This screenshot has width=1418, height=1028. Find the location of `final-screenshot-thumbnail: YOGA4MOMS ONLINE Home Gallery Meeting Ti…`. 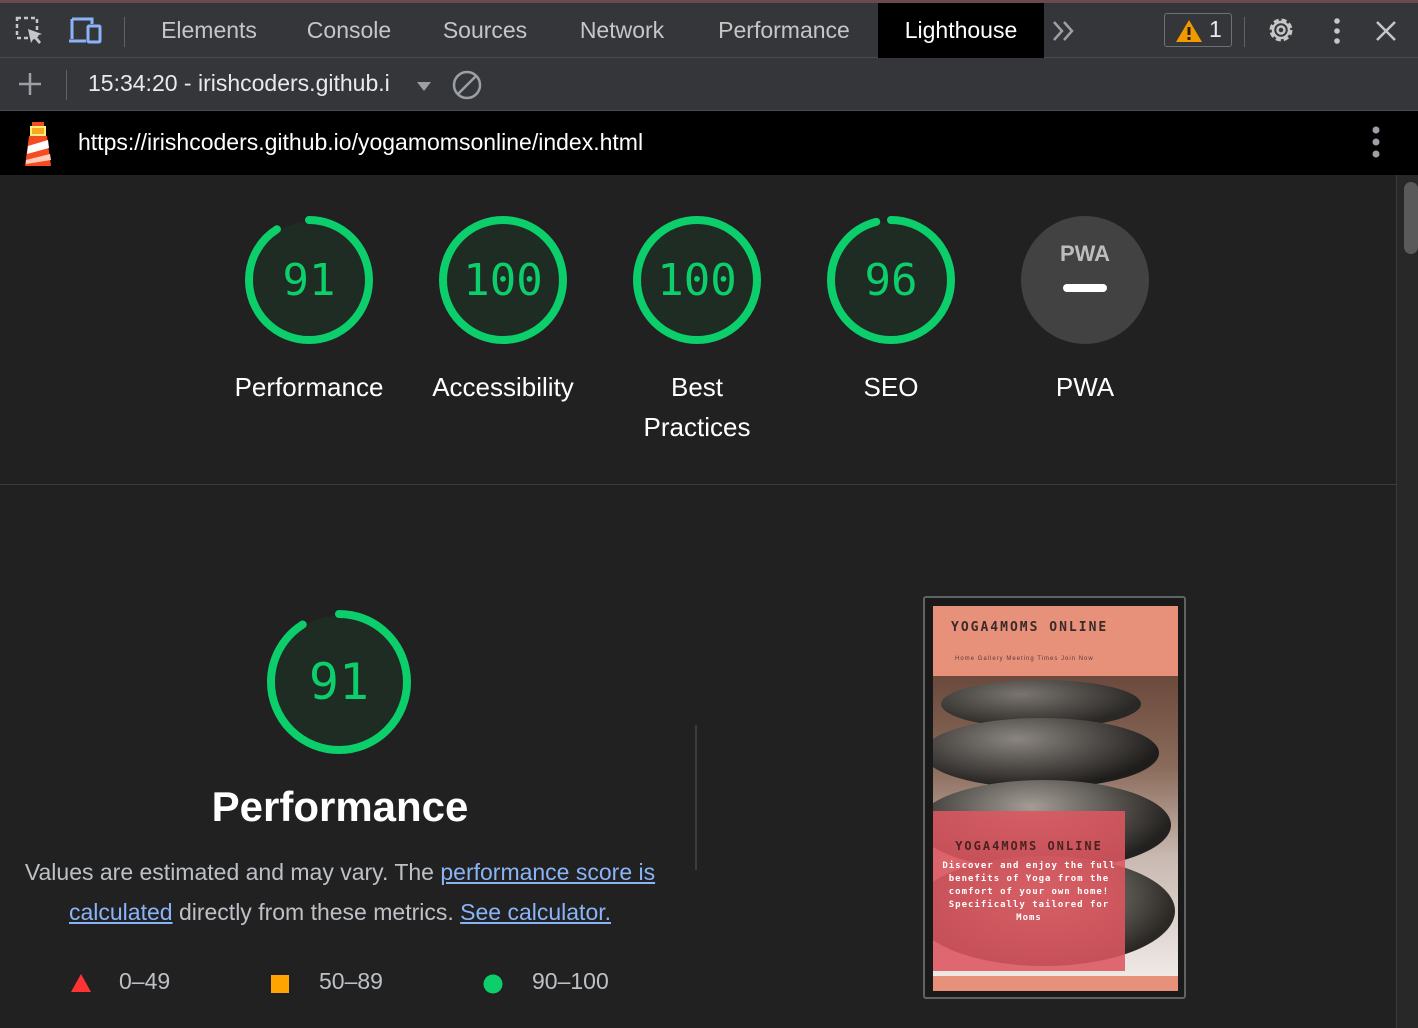

final-screenshot-thumbnail: YOGA4MOMS ONLINE Home Gallery Meeting Ti… is located at coordinates (1054, 797).